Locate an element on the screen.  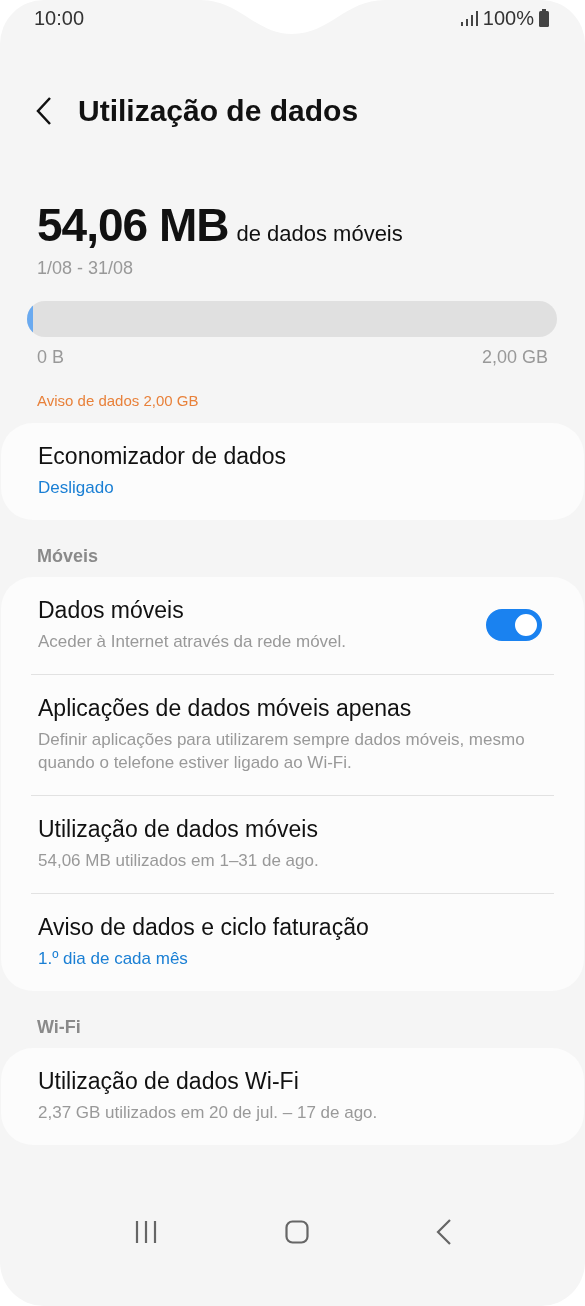
status-time: 10:00 is located at coordinates (59, 18).